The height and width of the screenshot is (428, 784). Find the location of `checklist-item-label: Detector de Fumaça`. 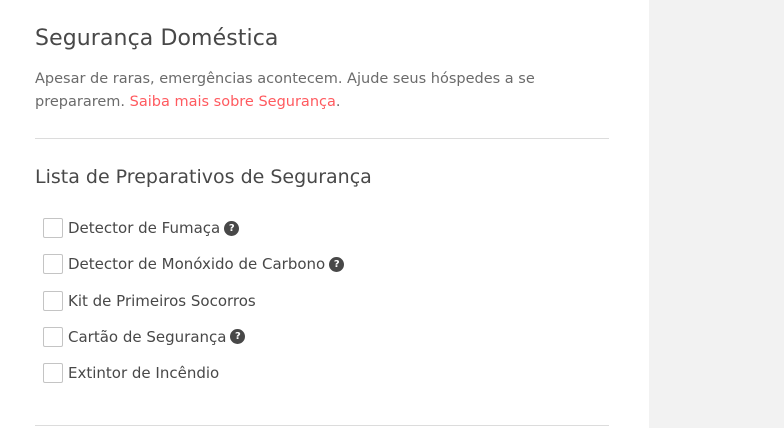

checklist-item-label: Detector de Fumaça is located at coordinates (144, 228).